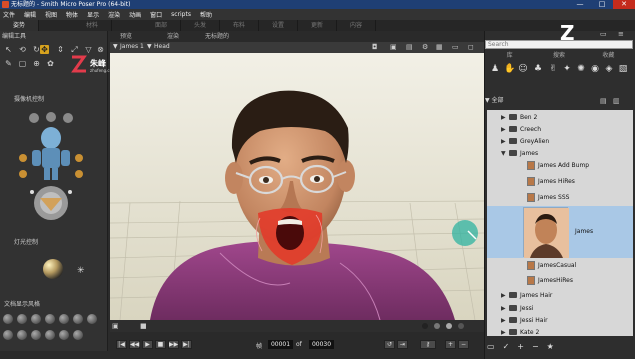 Image resolution: width=635 pixels, height=359 pixels. Describe the element at coordinates (64, 319) in the screenshot. I see `style-lit-wire-icon` at that location.